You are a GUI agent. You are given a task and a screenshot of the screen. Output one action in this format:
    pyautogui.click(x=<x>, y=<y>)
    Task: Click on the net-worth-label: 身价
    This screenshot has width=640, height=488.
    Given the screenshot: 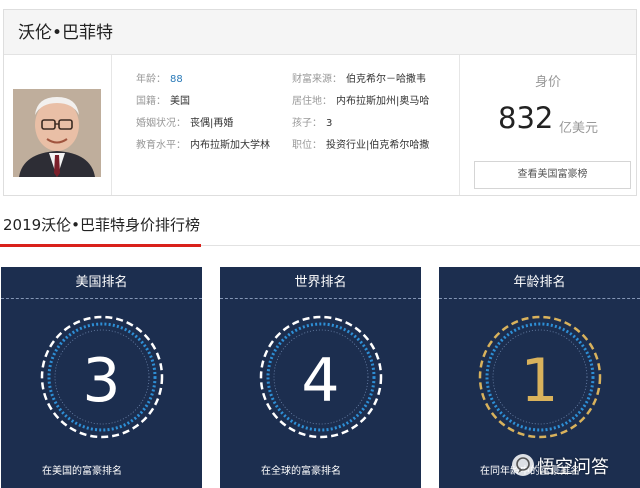 What is the action you would take?
    pyautogui.click(x=547, y=82)
    